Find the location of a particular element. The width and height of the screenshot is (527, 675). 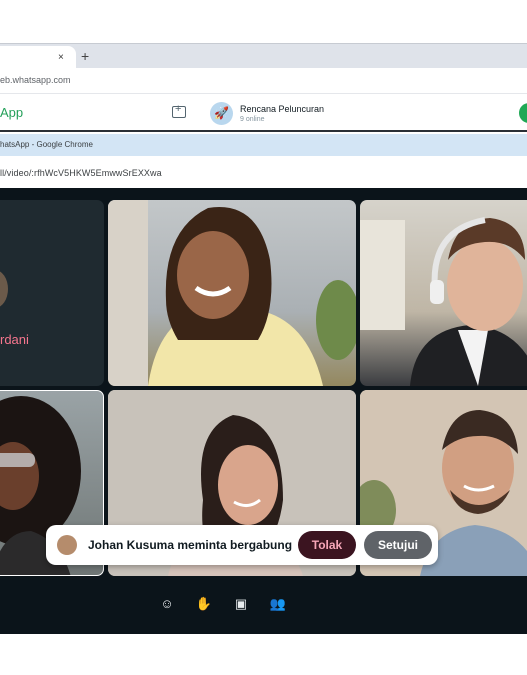

popup-title: hatsApp - Google Chrome is located at coordinates (46, 144).